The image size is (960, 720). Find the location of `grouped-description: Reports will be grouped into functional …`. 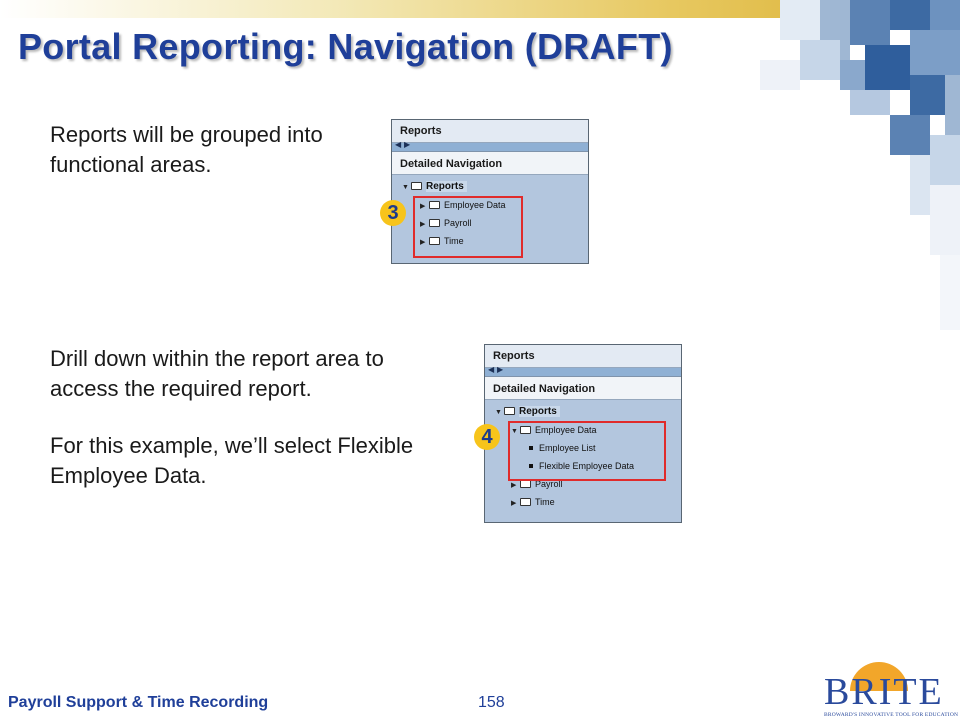

grouped-description: Reports will be grouped into functional … is located at coordinates (186, 149).